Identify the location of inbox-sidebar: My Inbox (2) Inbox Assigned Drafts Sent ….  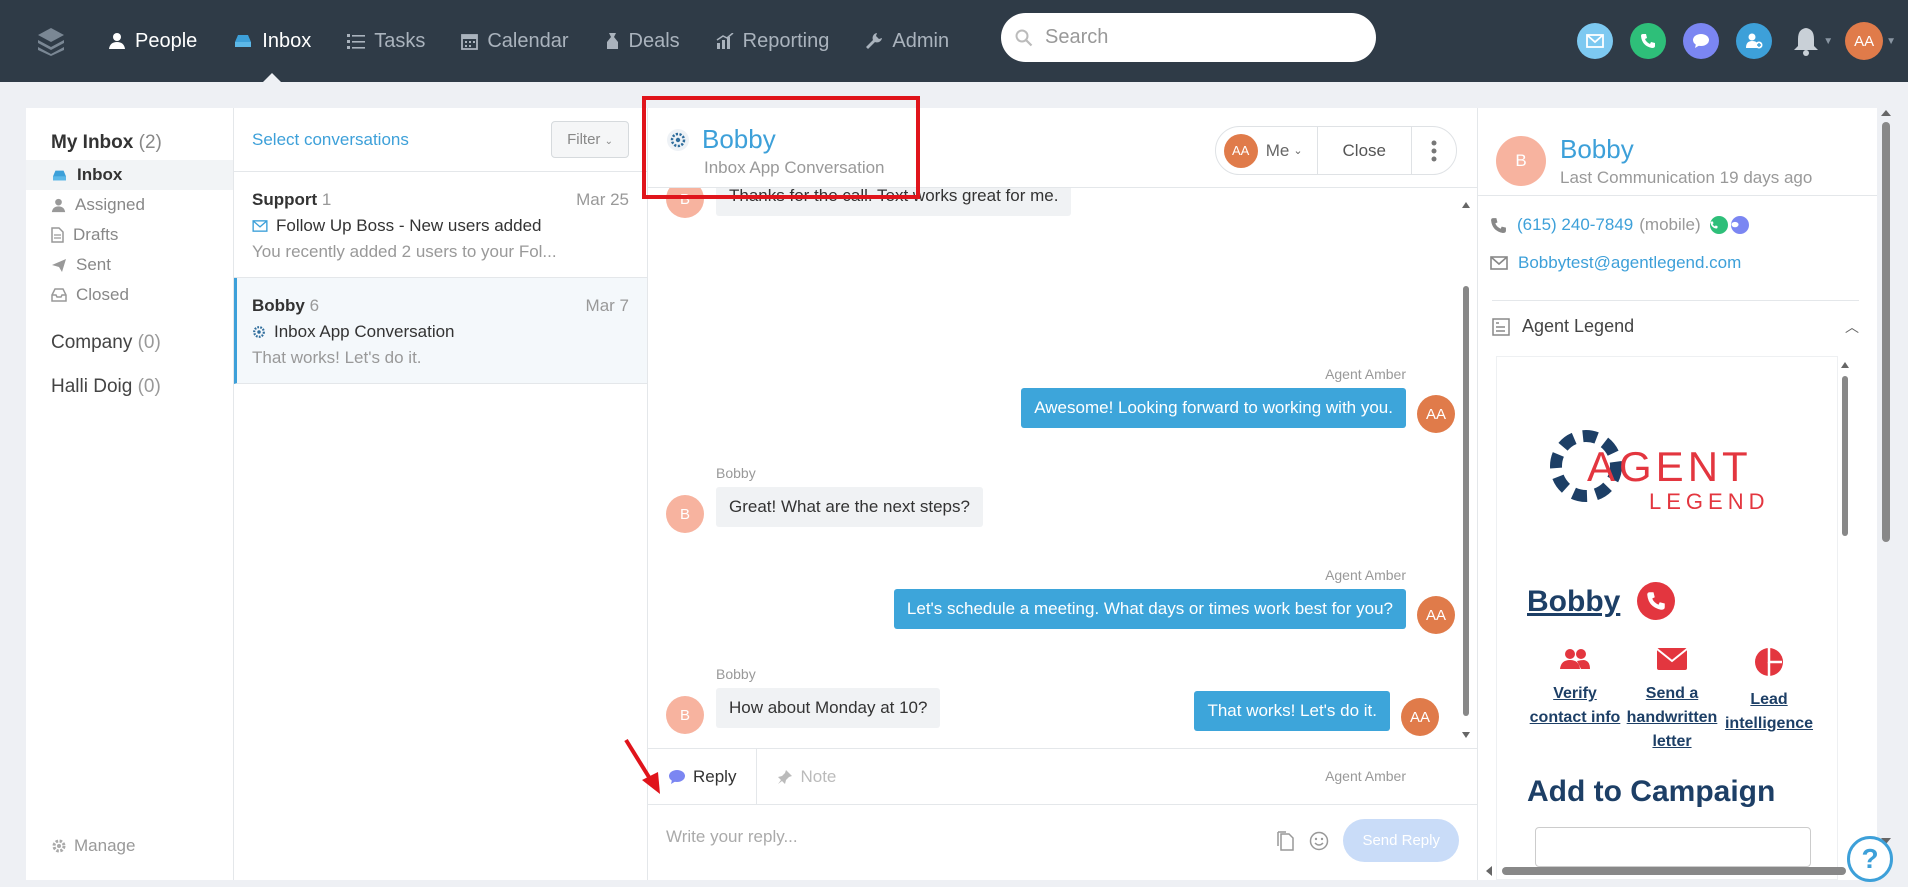
(130, 494).